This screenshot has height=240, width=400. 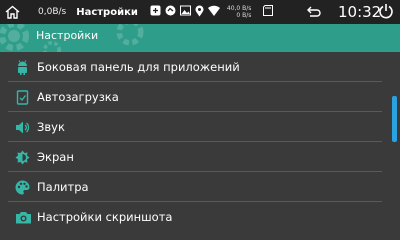 I want to click on list-item-label: Палитра, so click(x=63, y=187).